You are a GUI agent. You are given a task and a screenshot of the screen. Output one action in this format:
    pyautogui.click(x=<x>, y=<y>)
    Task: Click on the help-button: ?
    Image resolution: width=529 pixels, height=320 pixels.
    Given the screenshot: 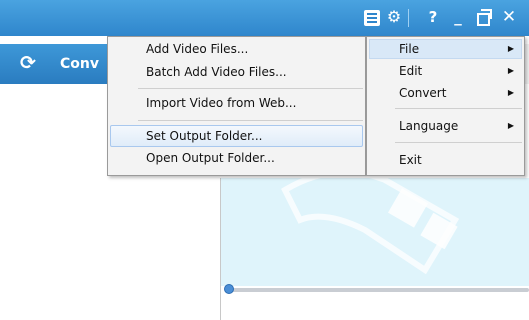 What is the action you would take?
    pyautogui.click(x=433, y=17)
    